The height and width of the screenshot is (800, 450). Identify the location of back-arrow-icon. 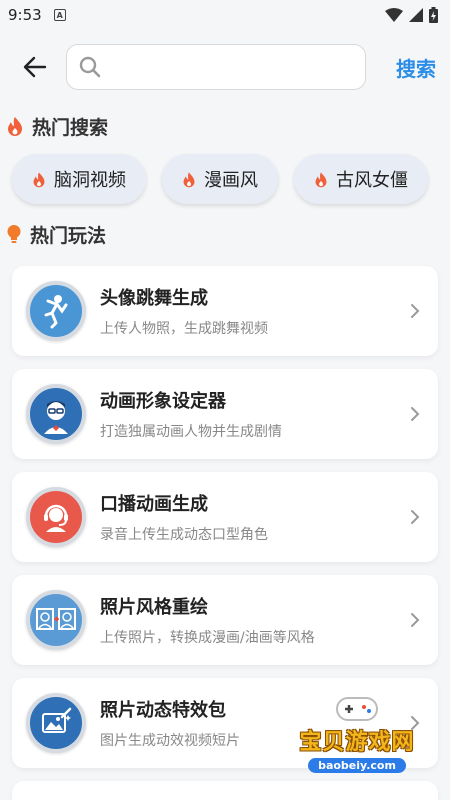
(35, 67).